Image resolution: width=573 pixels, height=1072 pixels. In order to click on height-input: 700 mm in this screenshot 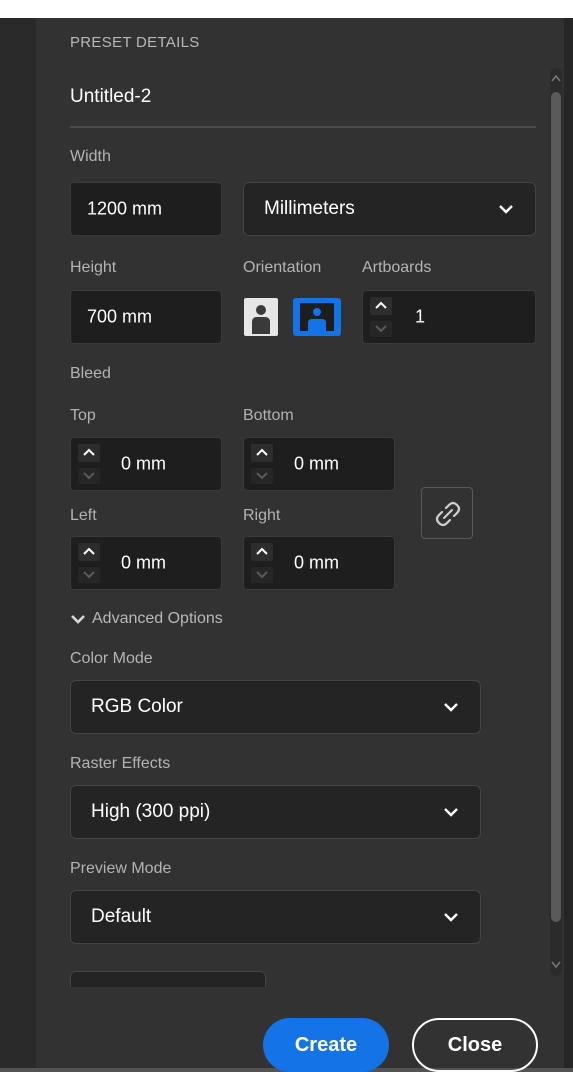, I will do `click(146, 317)`.